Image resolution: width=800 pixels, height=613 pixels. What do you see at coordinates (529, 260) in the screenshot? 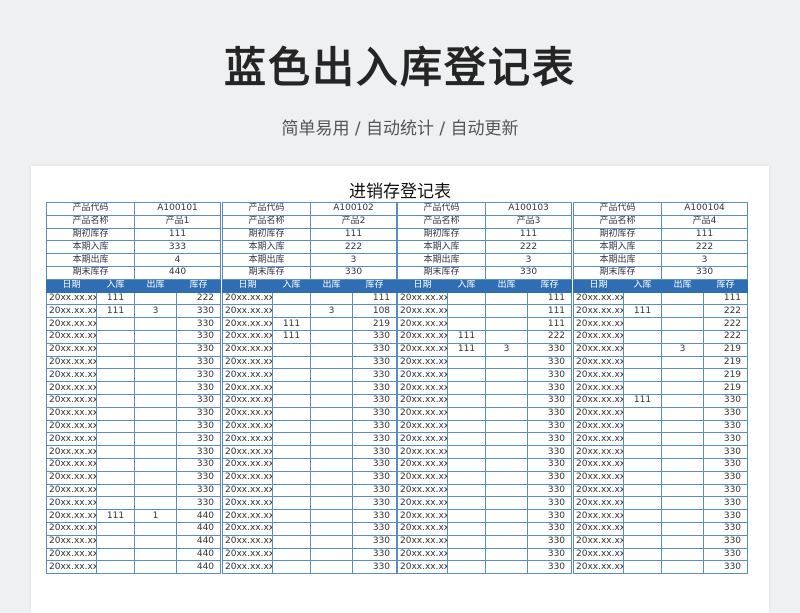
I see `info-value: 3` at bounding box center [529, 260].